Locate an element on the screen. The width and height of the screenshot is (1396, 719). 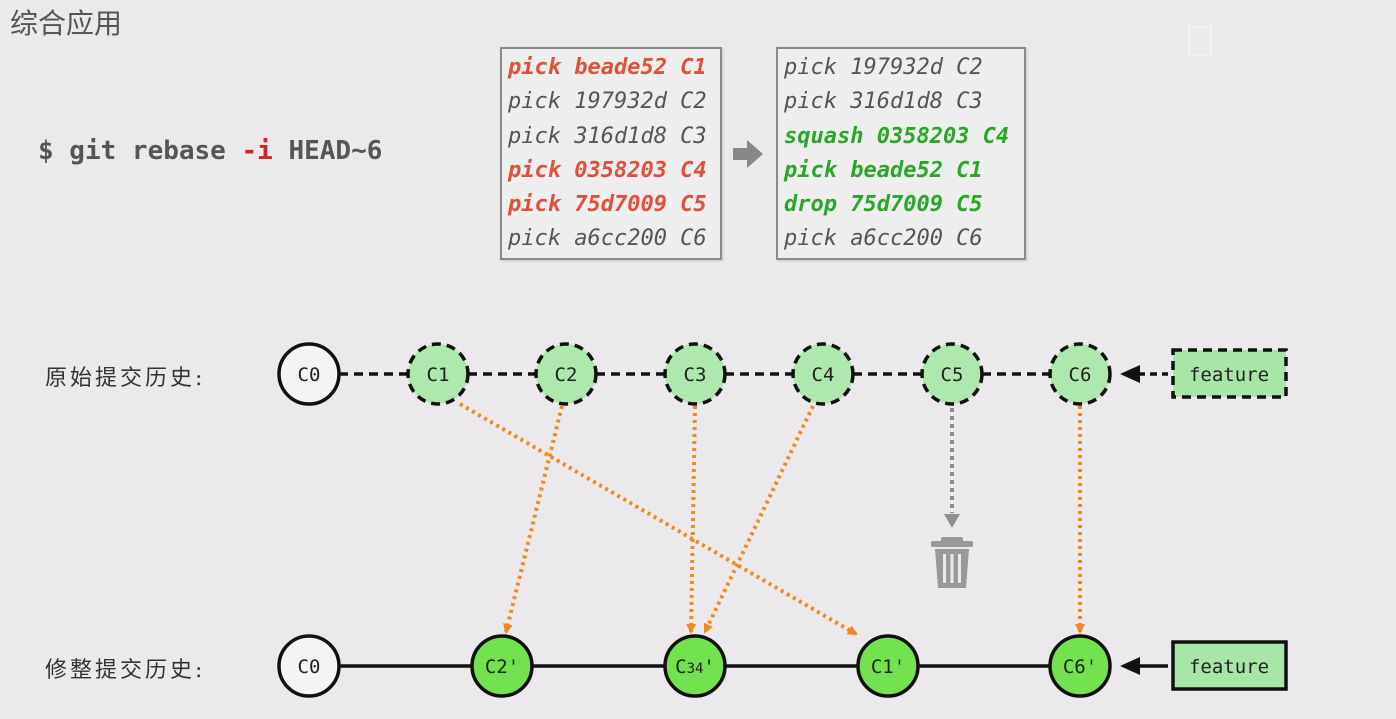
commit-node-c0: C0 is located at coordinates (309, 374).